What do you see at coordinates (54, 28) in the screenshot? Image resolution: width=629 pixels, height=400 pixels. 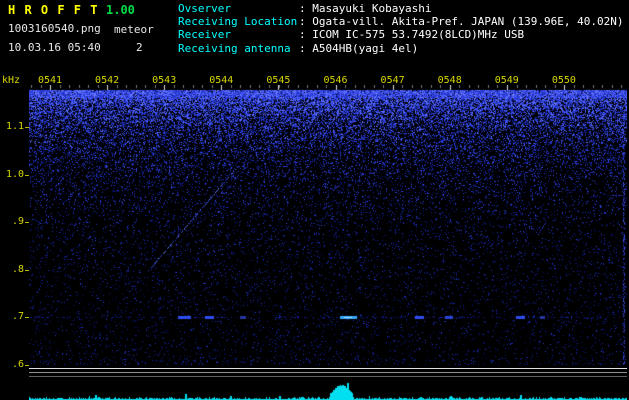 I see `output-filename: 1003160540.png` at bounding box center [54, 28].